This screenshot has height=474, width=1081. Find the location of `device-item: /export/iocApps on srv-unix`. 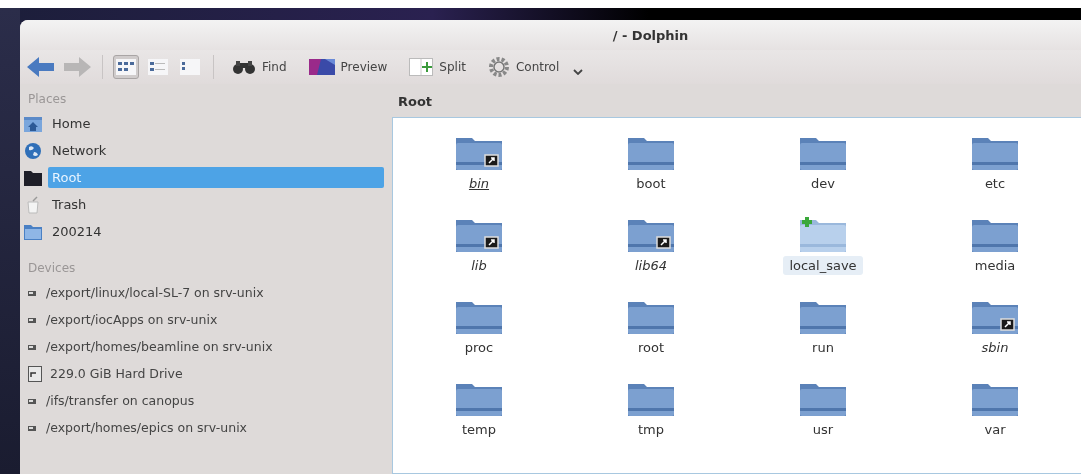

device-item: /export/iocApps on srv-unix is located at coordinates (132, 319).